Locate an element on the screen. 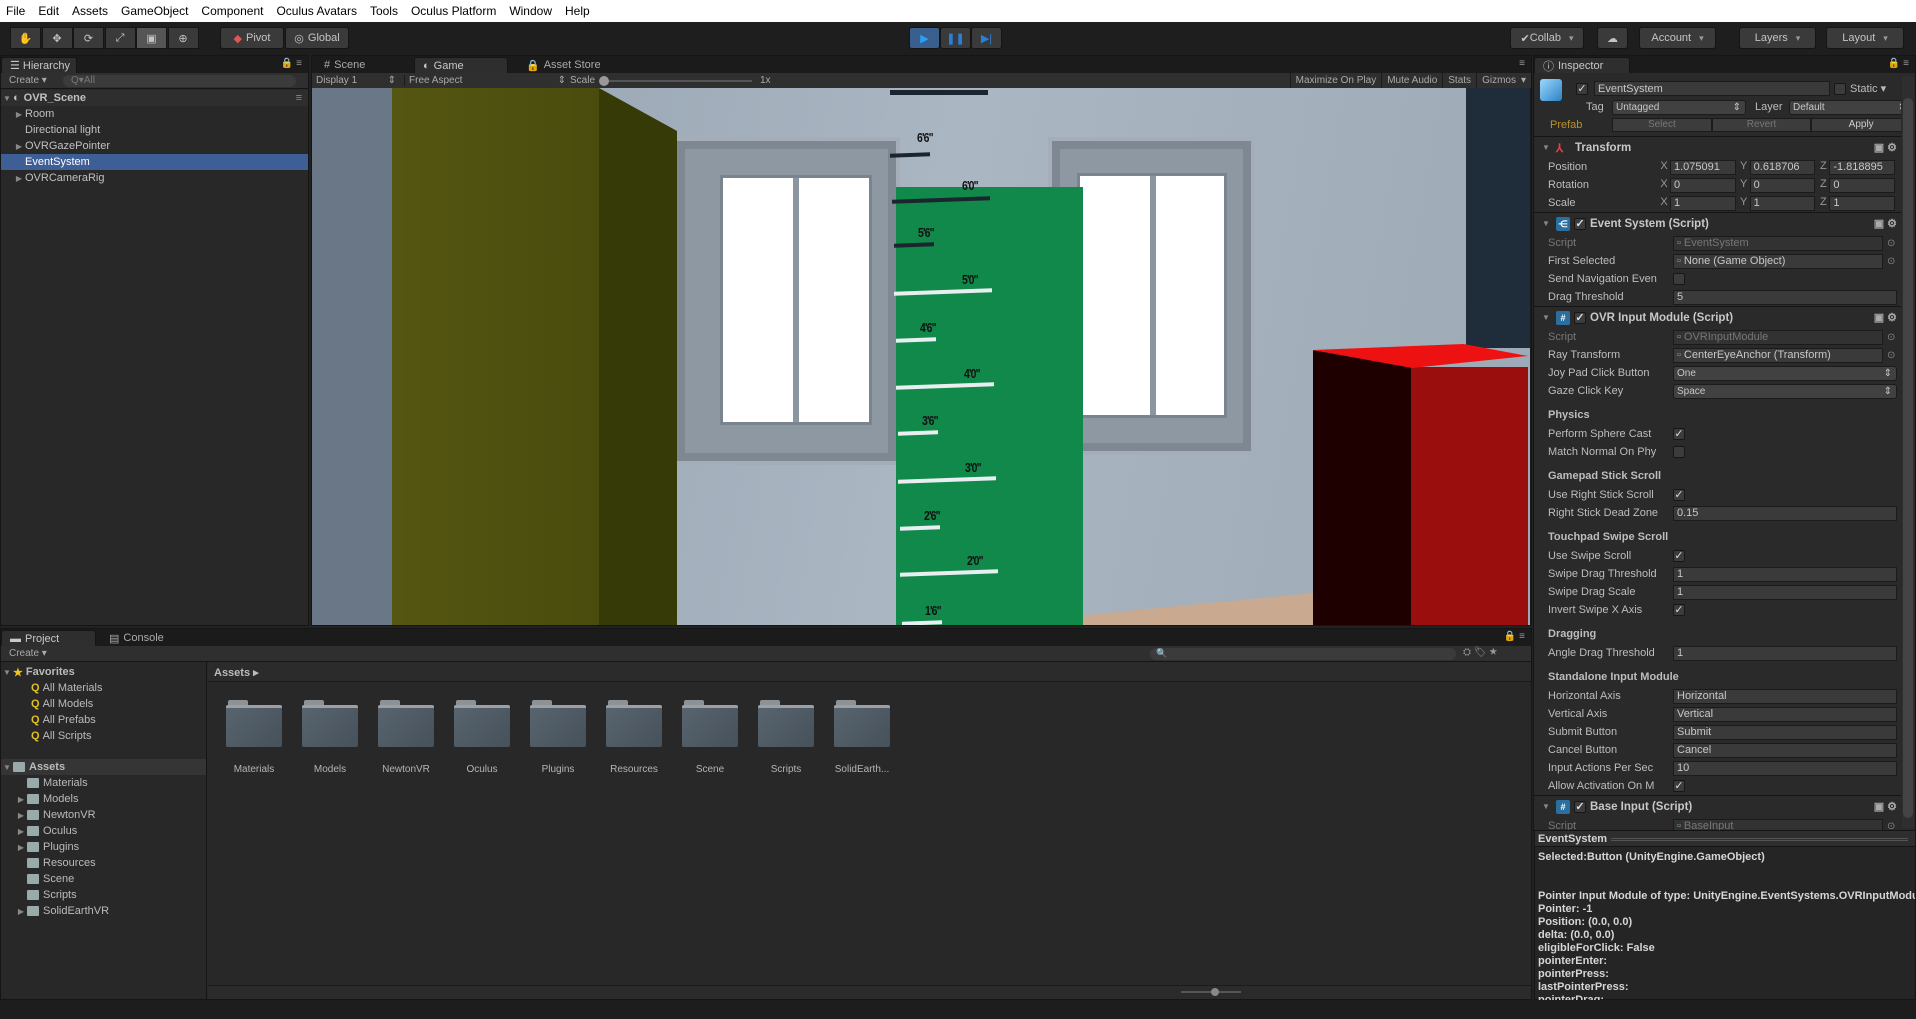 Image resolution: width=1916 pixels, height=1019 pixels. mute-audio-button: Mute Audio is located at coordinates (1411, 81).